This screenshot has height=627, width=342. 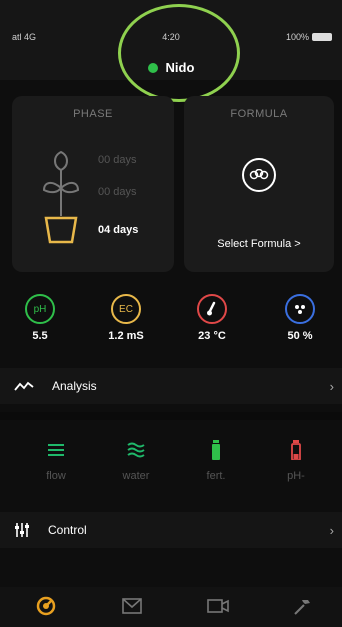 I want to click on sliders-icon, so click(x=22, y=530).